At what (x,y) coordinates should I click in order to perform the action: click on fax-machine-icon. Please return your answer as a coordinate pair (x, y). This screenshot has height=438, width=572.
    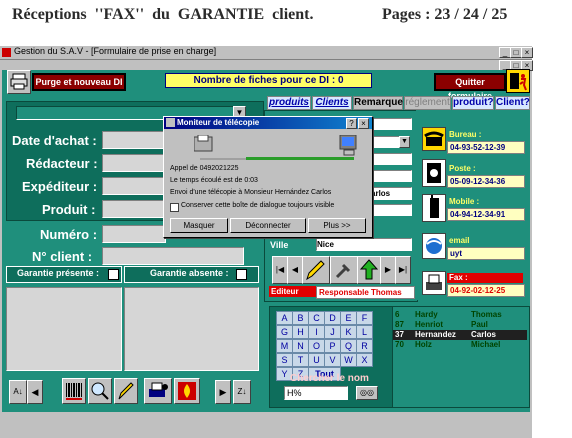
    Looking at the image, I should click on (158, 391).